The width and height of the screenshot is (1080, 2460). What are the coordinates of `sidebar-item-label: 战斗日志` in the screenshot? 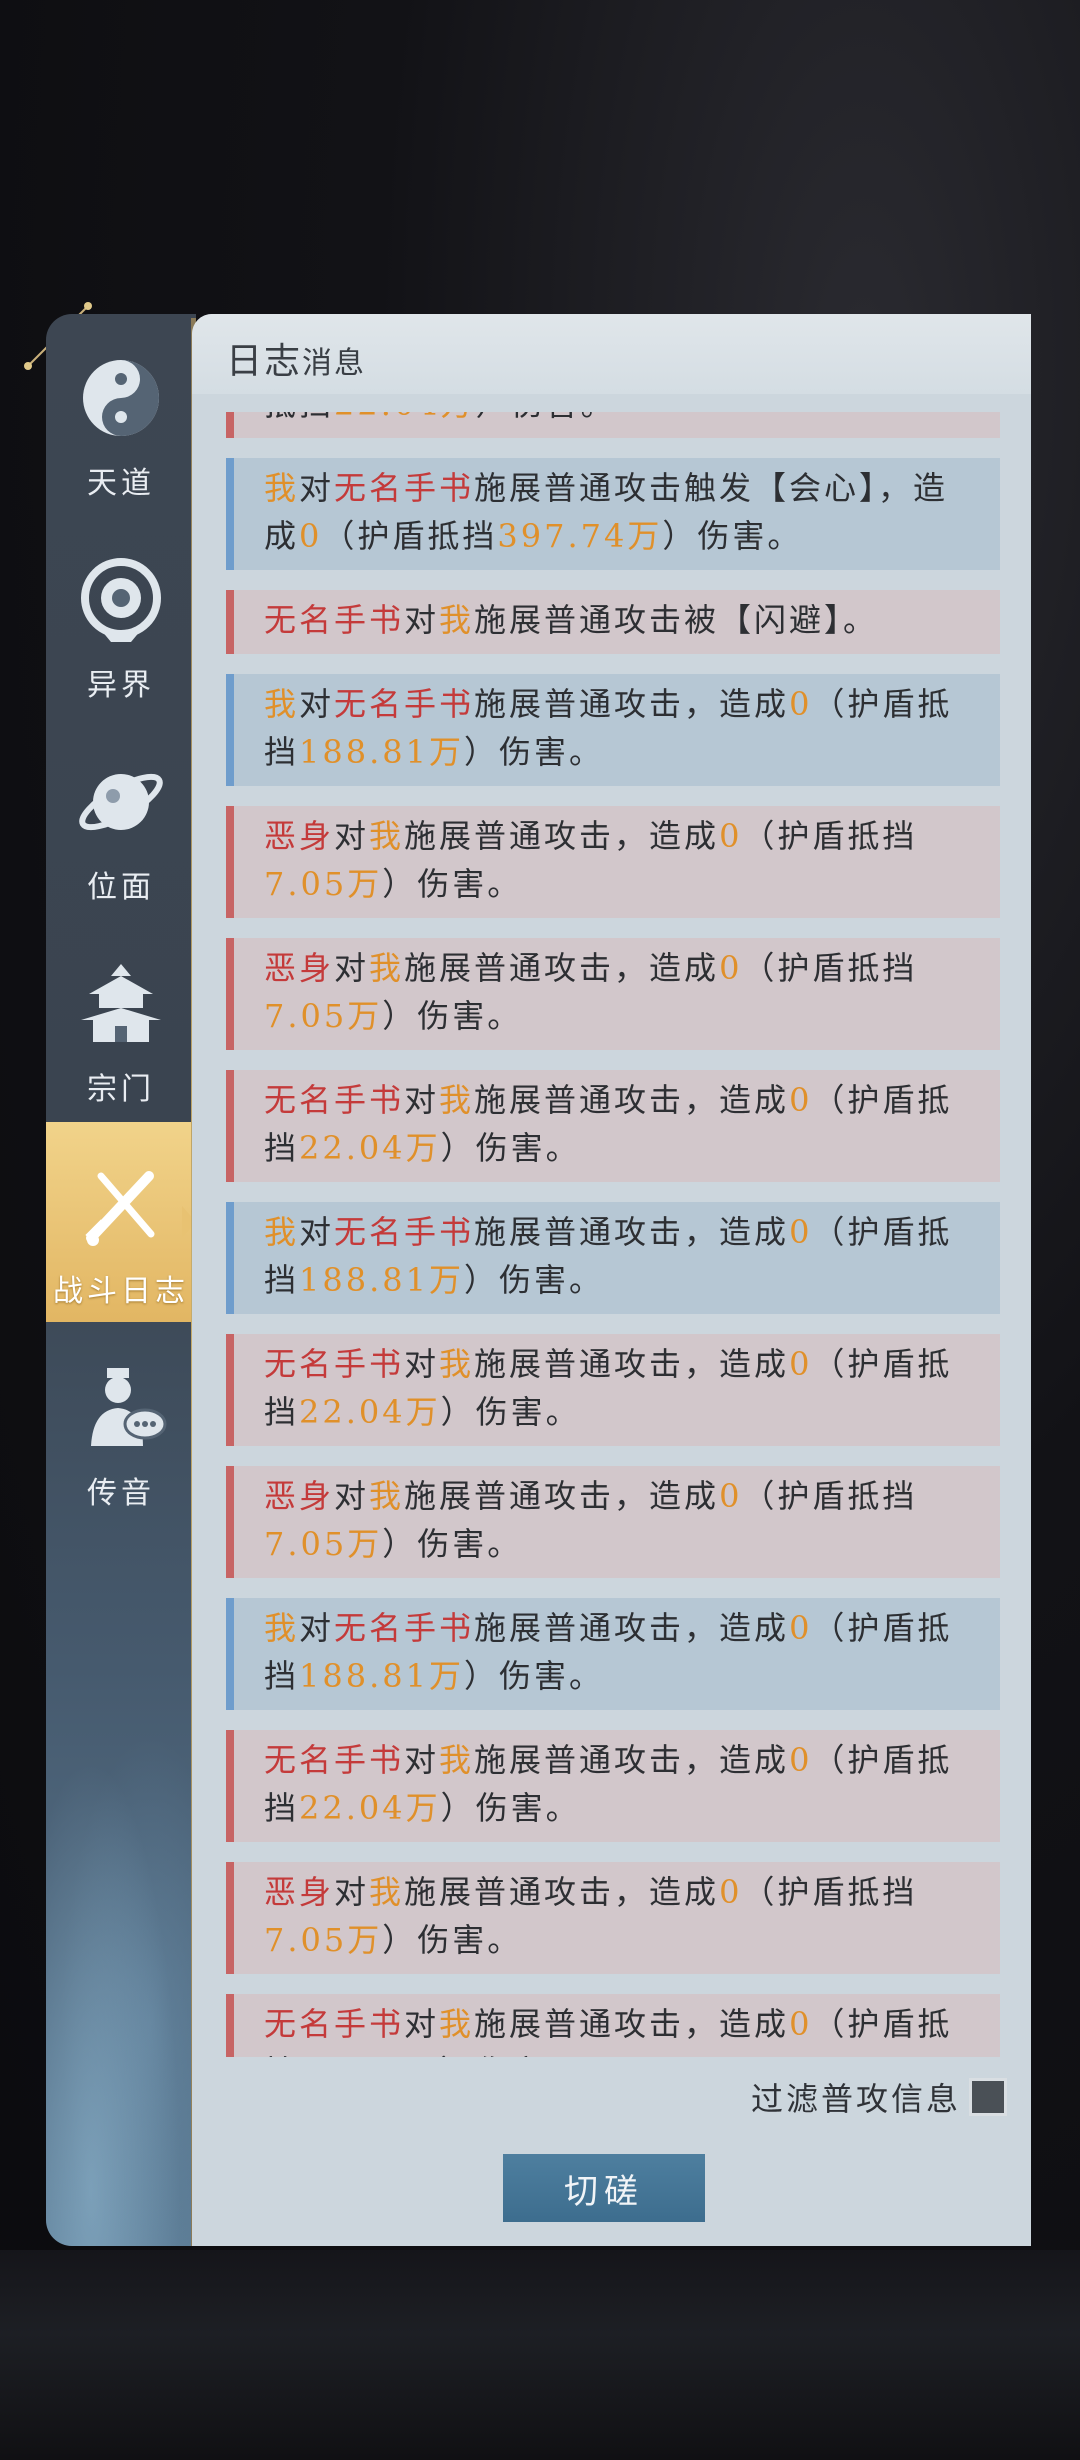 It's located at (121, 1291).